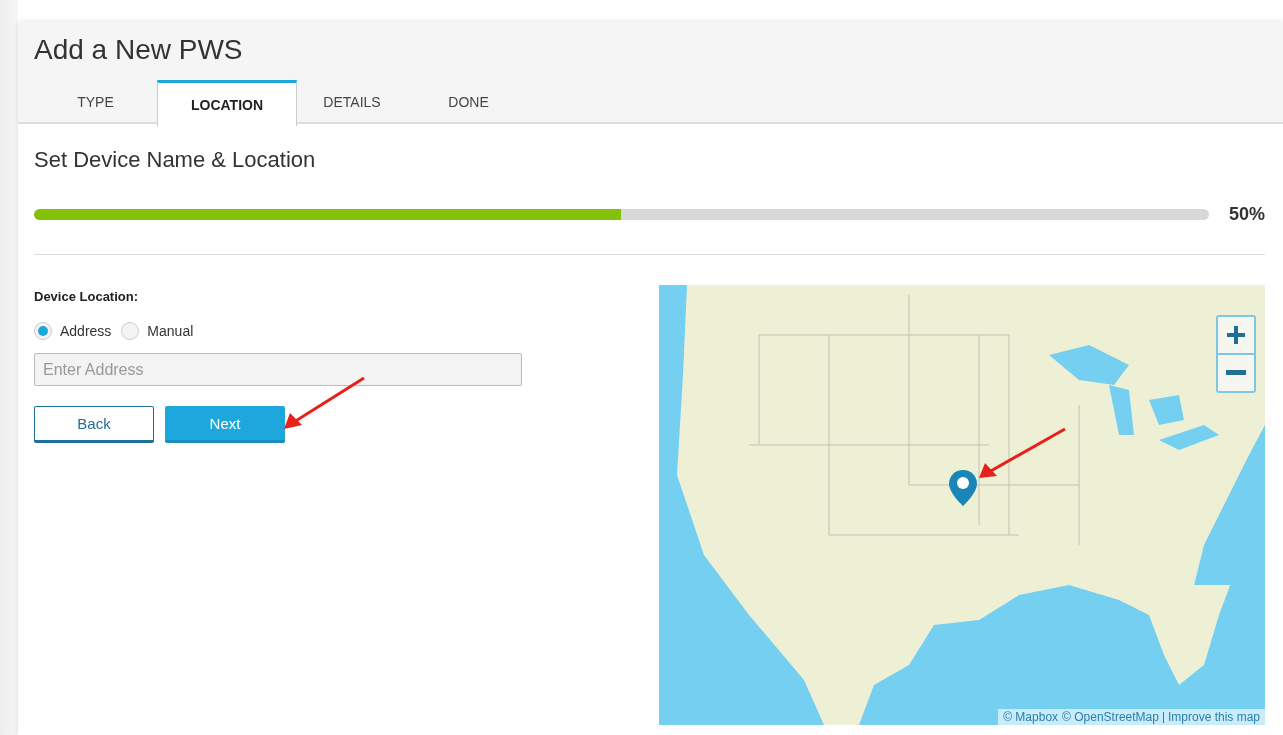  What do you see at coordinates (94, 424) in the screenshot?
I see `back-button: Back` at bounding box center [94, 424].